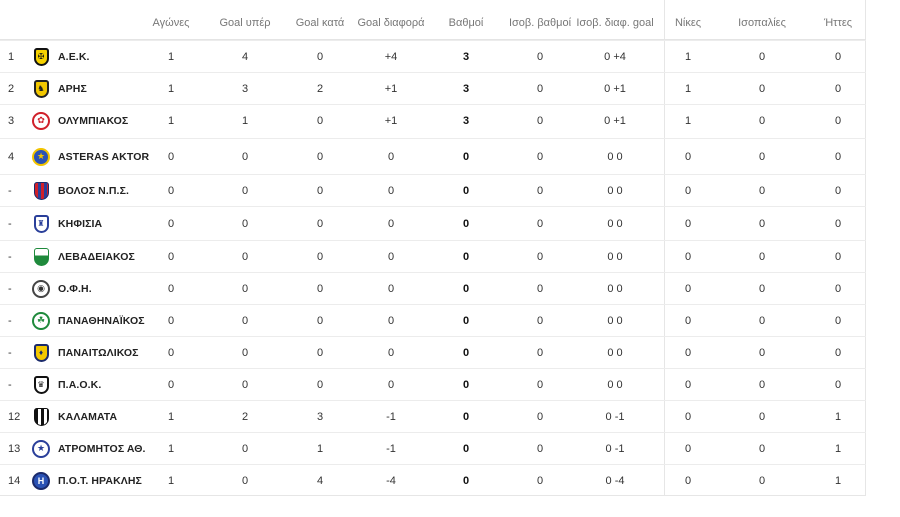 Image resolution: width=900 pixels, height=517 pixels. What do you see at coordinates (101, 320) in the screenshot?
I see `team-name: ΠΑΝΑΘΗΝΑΪΚΟΣ` at bounding box center [101, 320].